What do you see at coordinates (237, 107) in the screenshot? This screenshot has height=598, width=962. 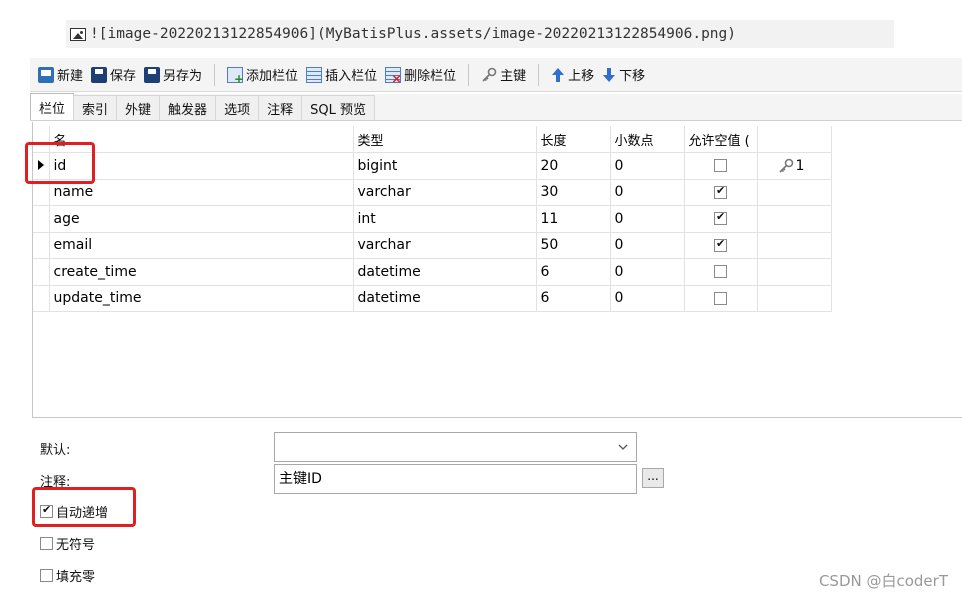 I see `tab-options: 选项` at bounding box center [237, 107].